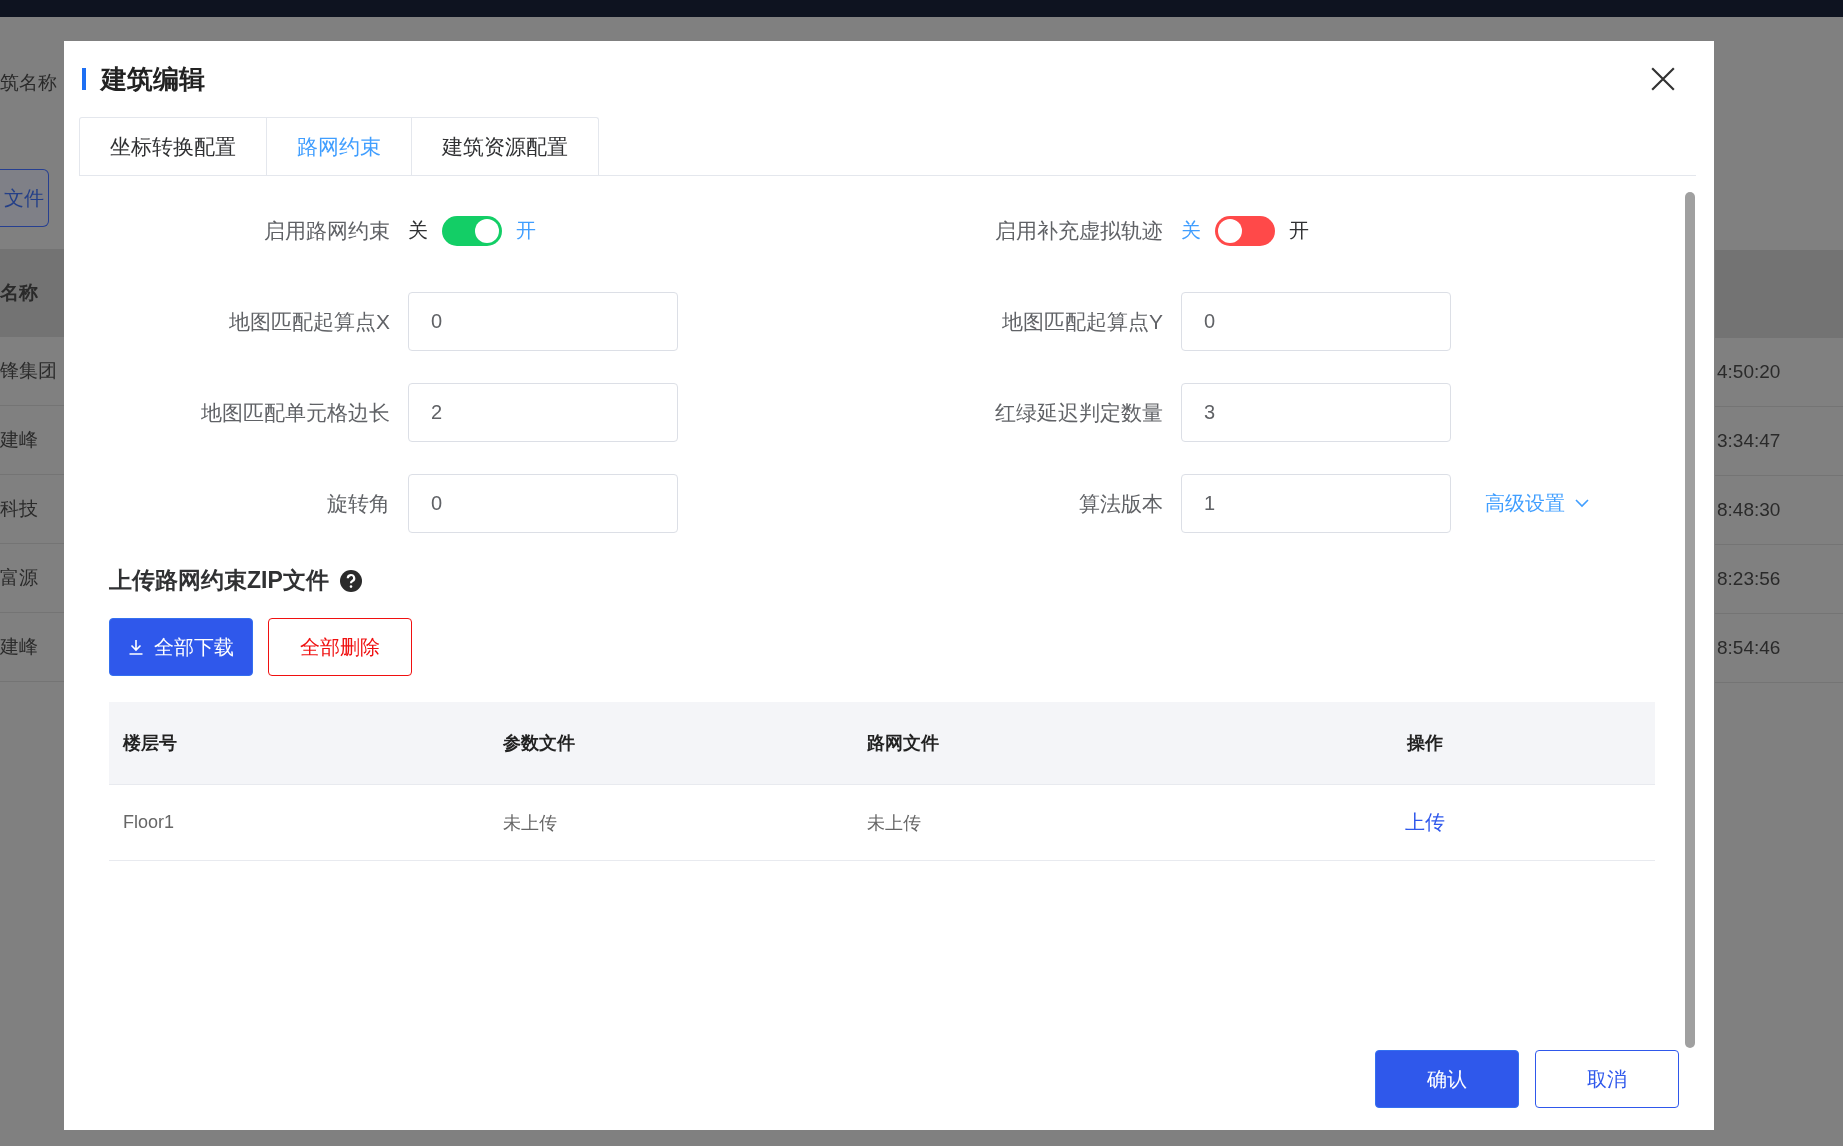  Describe the element at coordinates (1749, 579) in the screenshot. I see `table-cell: 8:23:56` at that location.